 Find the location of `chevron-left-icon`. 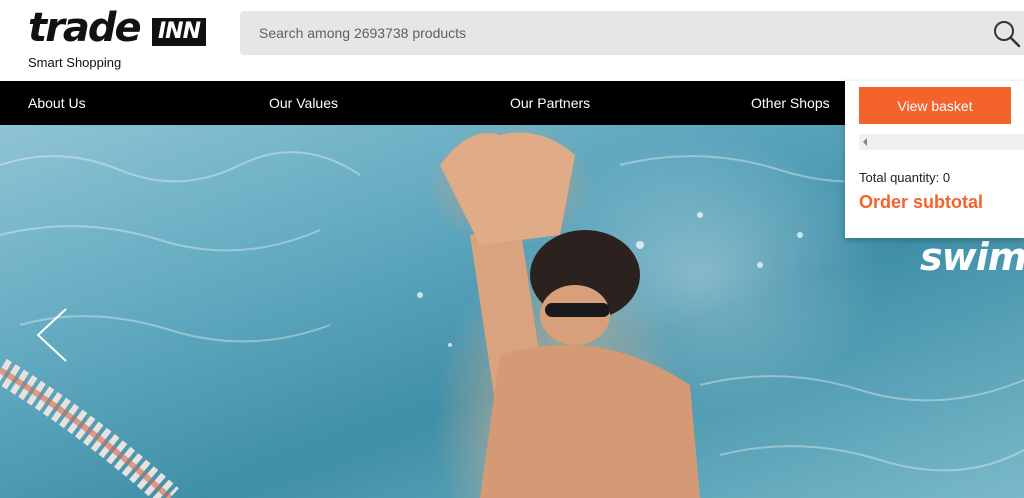

chevron-left-icon is located at coordinates (52, 335).